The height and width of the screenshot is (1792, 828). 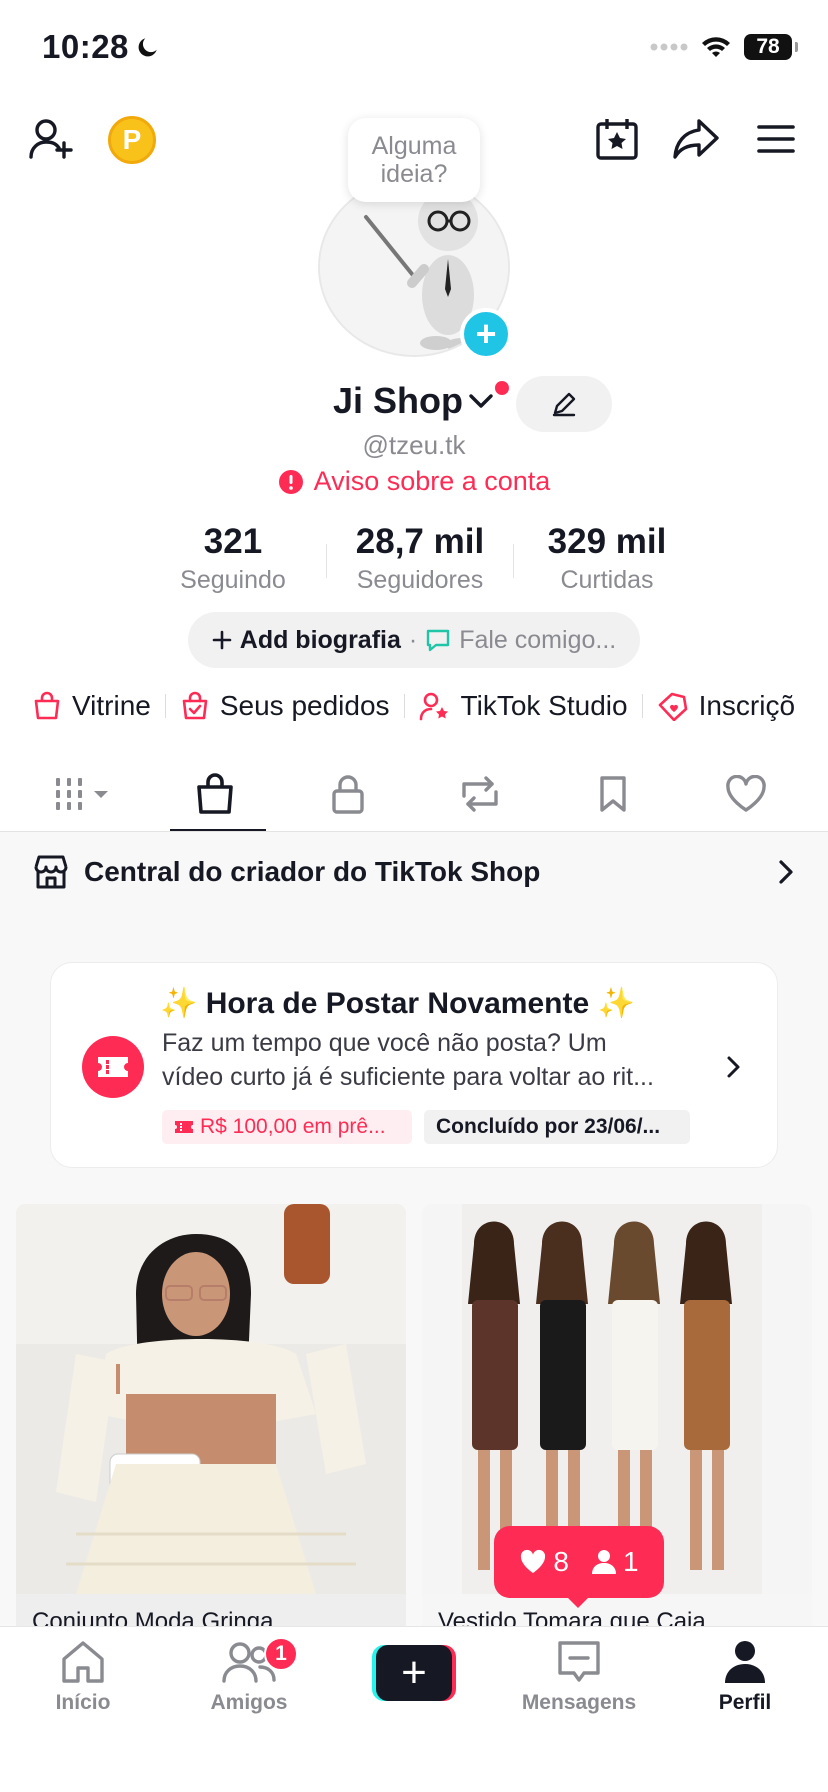 I want to click on status-indicators: 78, so click(x=724, y=47).